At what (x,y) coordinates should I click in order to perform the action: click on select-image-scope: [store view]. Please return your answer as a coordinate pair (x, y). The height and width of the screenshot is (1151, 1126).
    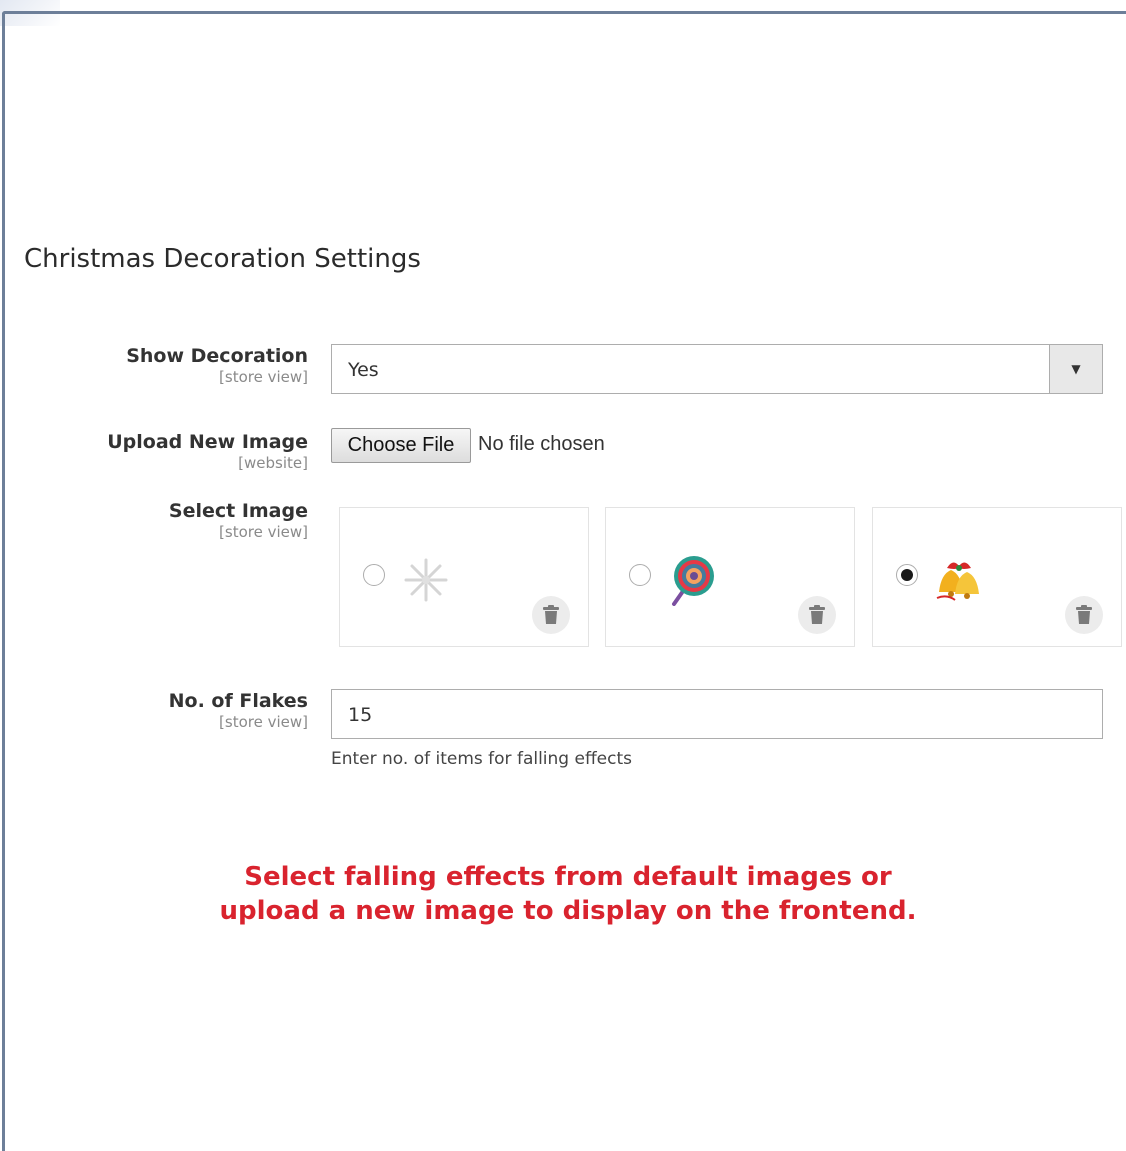
    Looking at the image, I should click on (263, 532).